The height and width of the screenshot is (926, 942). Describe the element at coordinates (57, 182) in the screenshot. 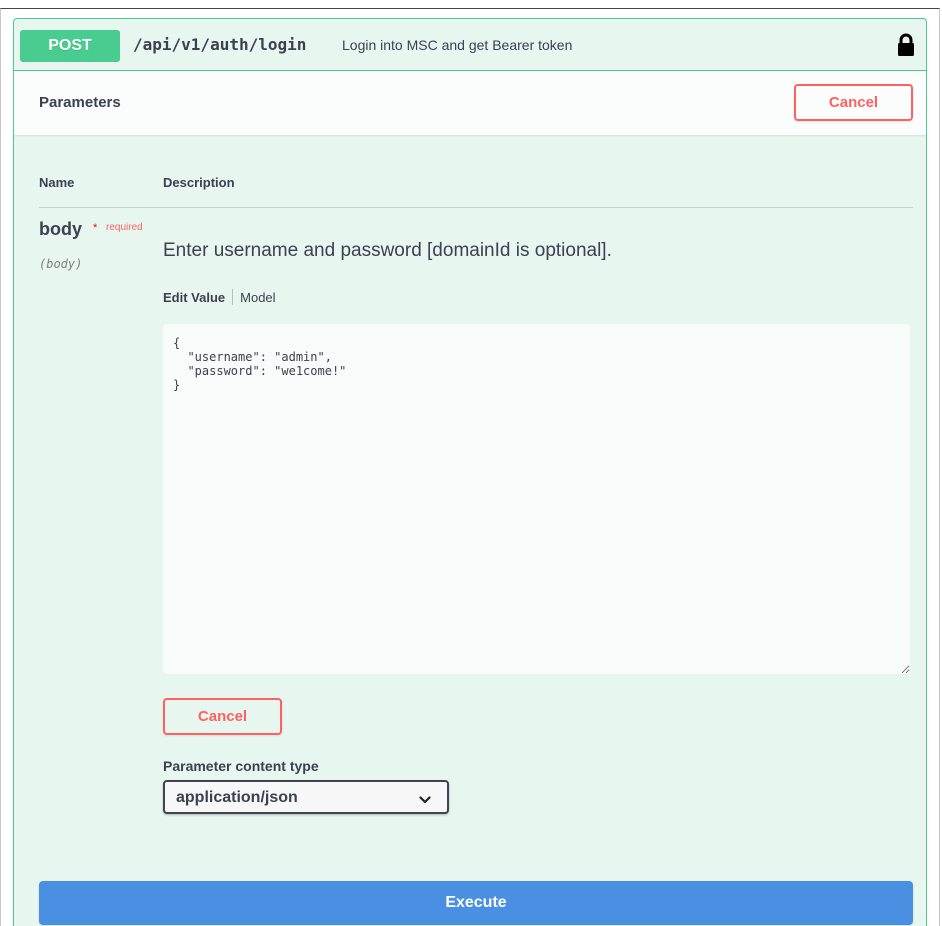

I see `column-header-name: Name` at that location.